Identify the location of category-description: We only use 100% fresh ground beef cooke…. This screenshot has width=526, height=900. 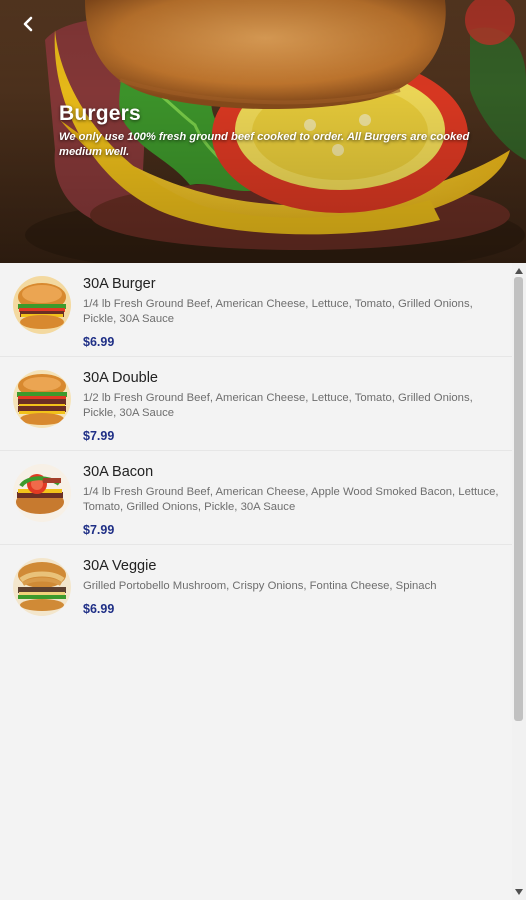
(264, 144).